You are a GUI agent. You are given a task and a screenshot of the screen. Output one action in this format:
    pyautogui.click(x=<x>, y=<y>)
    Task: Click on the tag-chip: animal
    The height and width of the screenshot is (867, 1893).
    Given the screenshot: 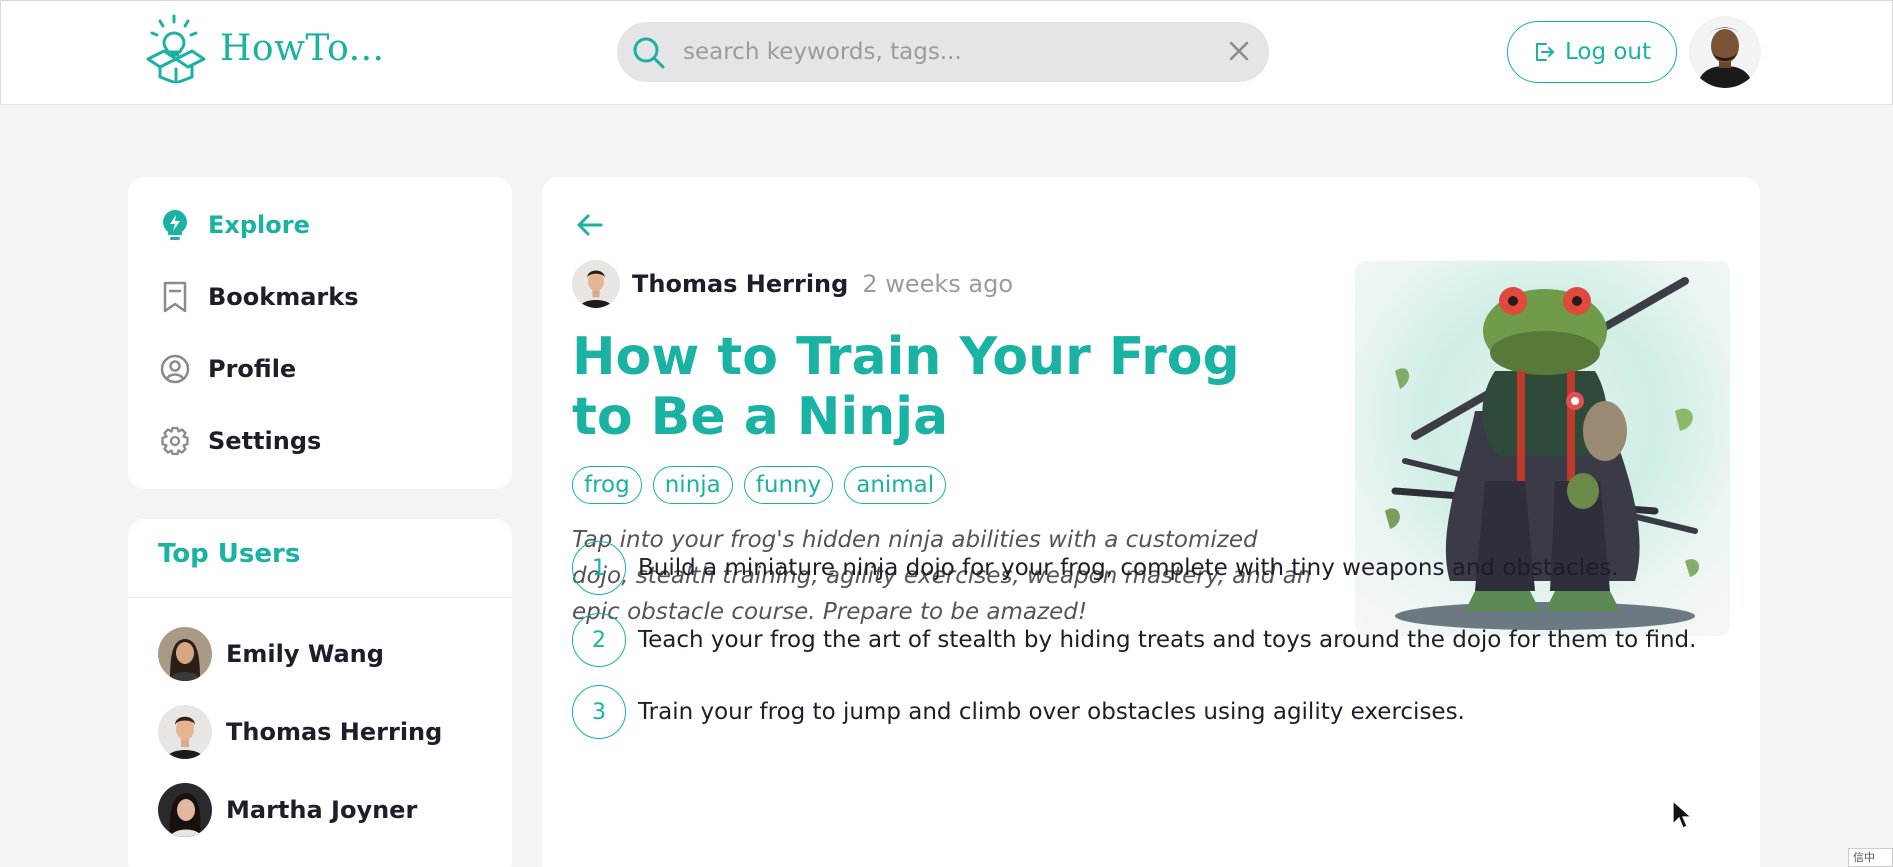 What is the action you would take?
    pyautogui.click(x=895, y=485)
    